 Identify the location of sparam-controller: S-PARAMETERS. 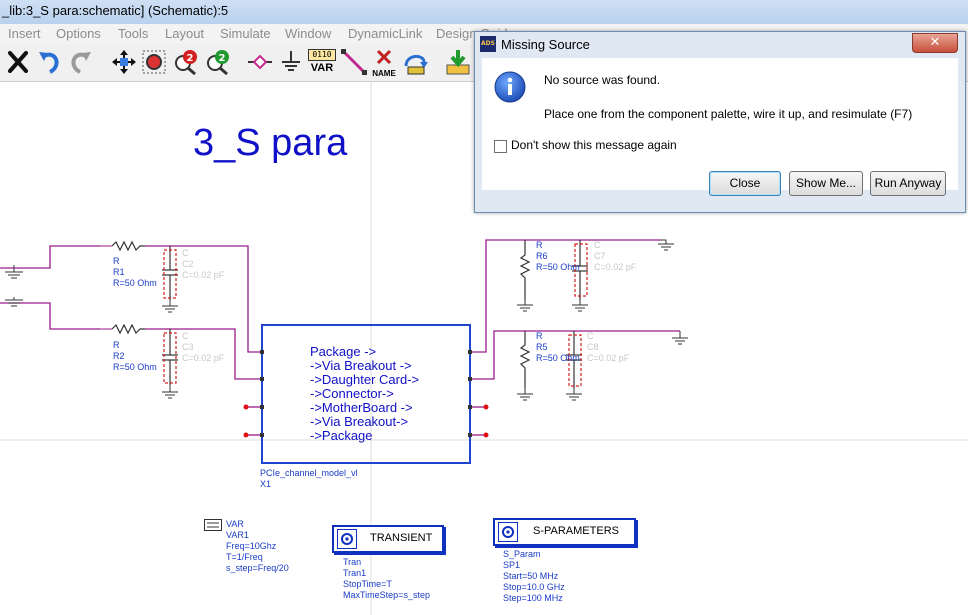
(564, 532).